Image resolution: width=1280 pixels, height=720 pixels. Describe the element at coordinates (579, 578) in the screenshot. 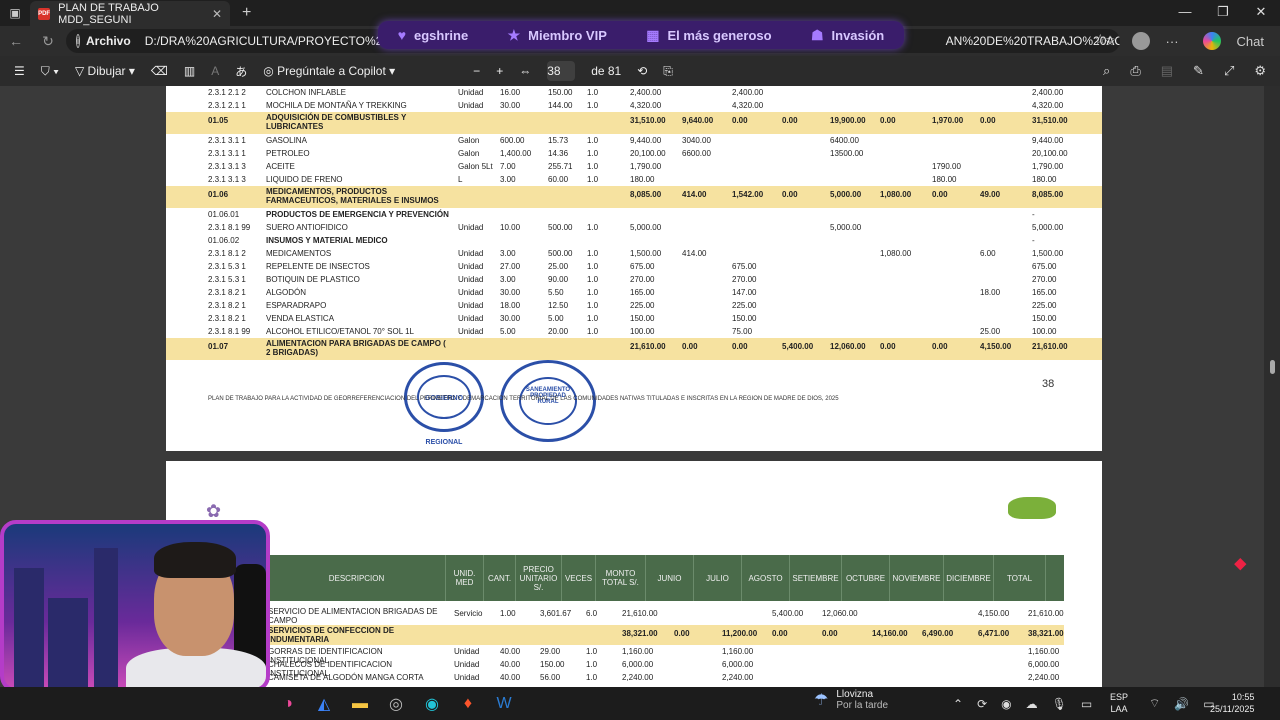

I see `column-header: VECES` at that location.